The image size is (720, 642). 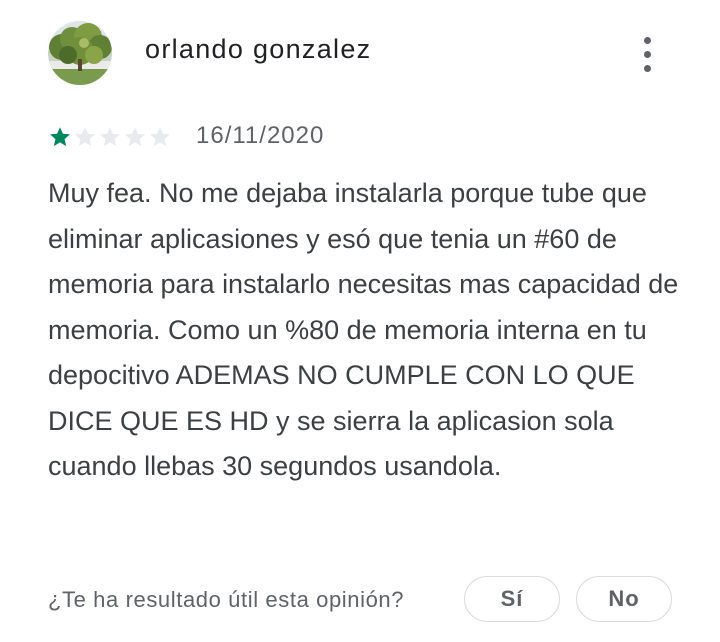 What do you see at coordinates (60, 137) in the screenshot?
I see `star-filled-icon` at bounding box center [60, 137].